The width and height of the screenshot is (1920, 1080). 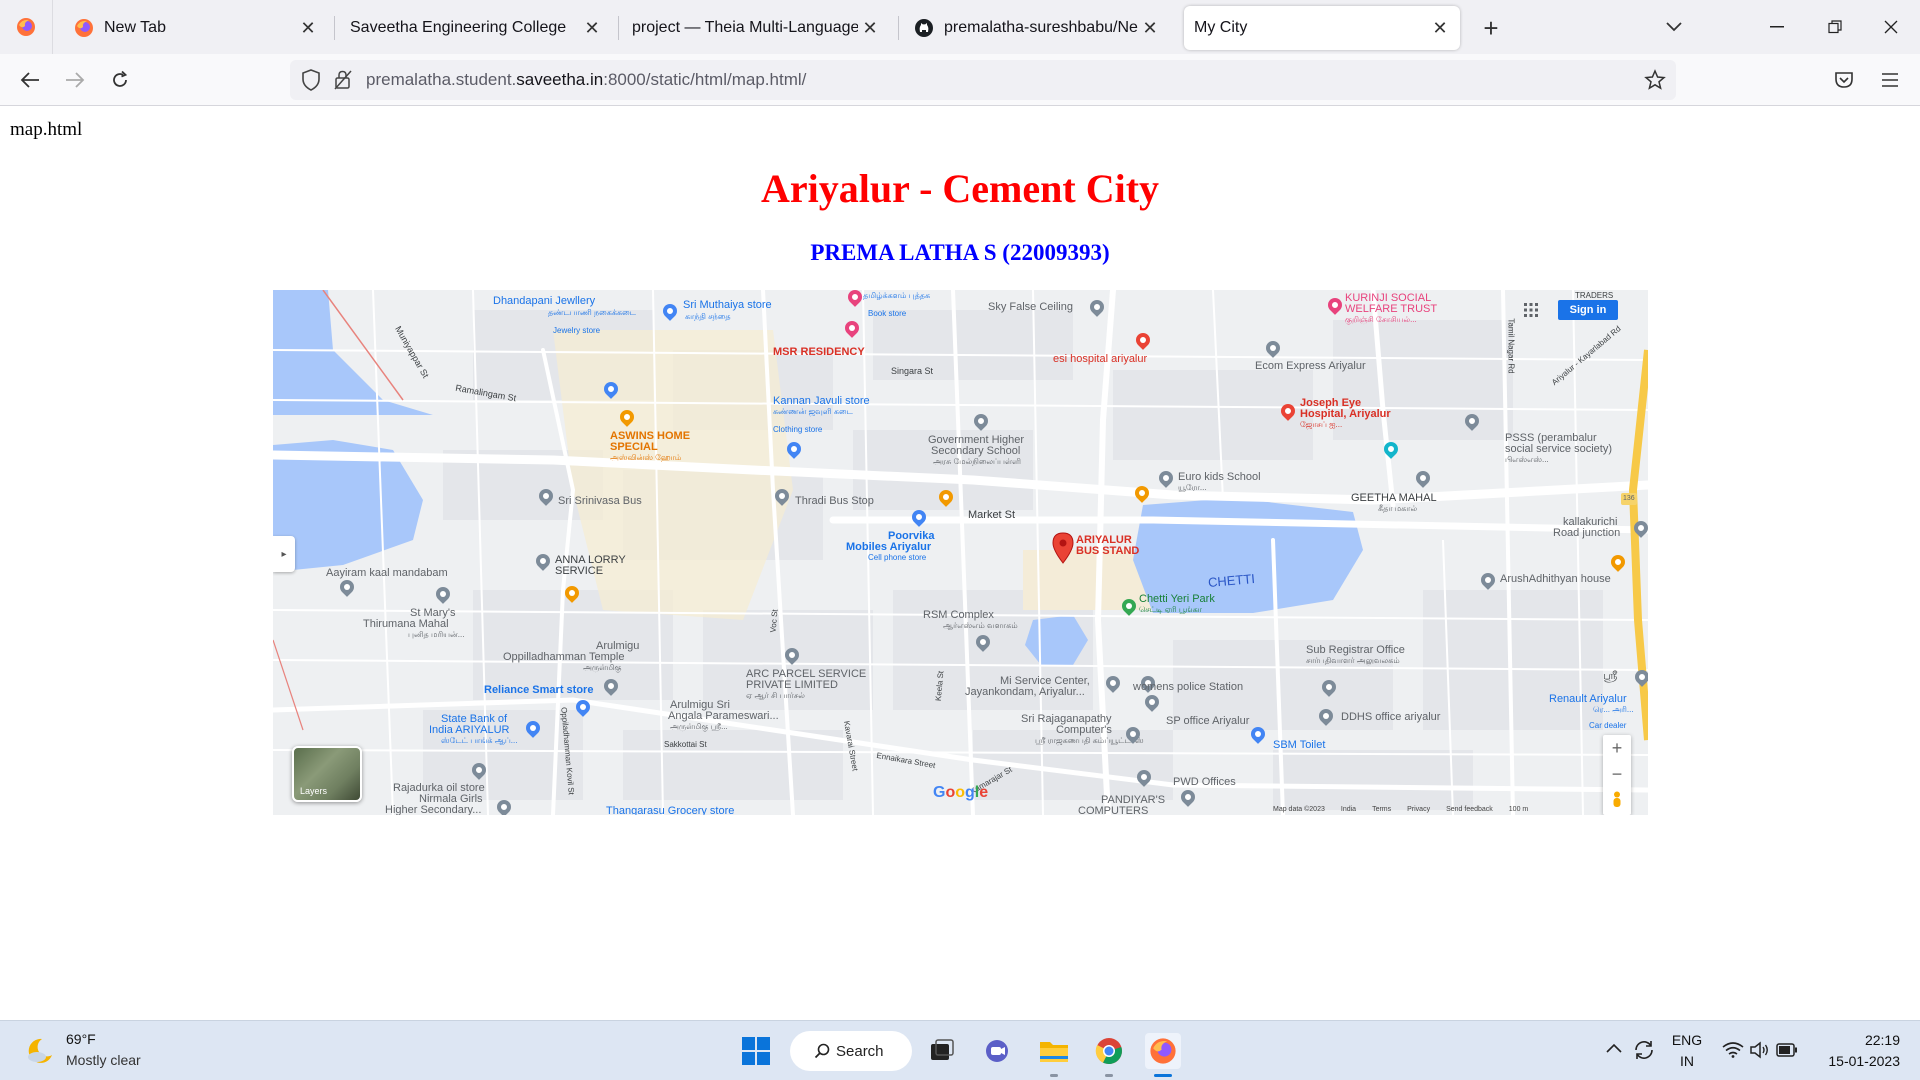 I want to click on tab-new-tab: New Tab ✕, so click(x=194, y=28).